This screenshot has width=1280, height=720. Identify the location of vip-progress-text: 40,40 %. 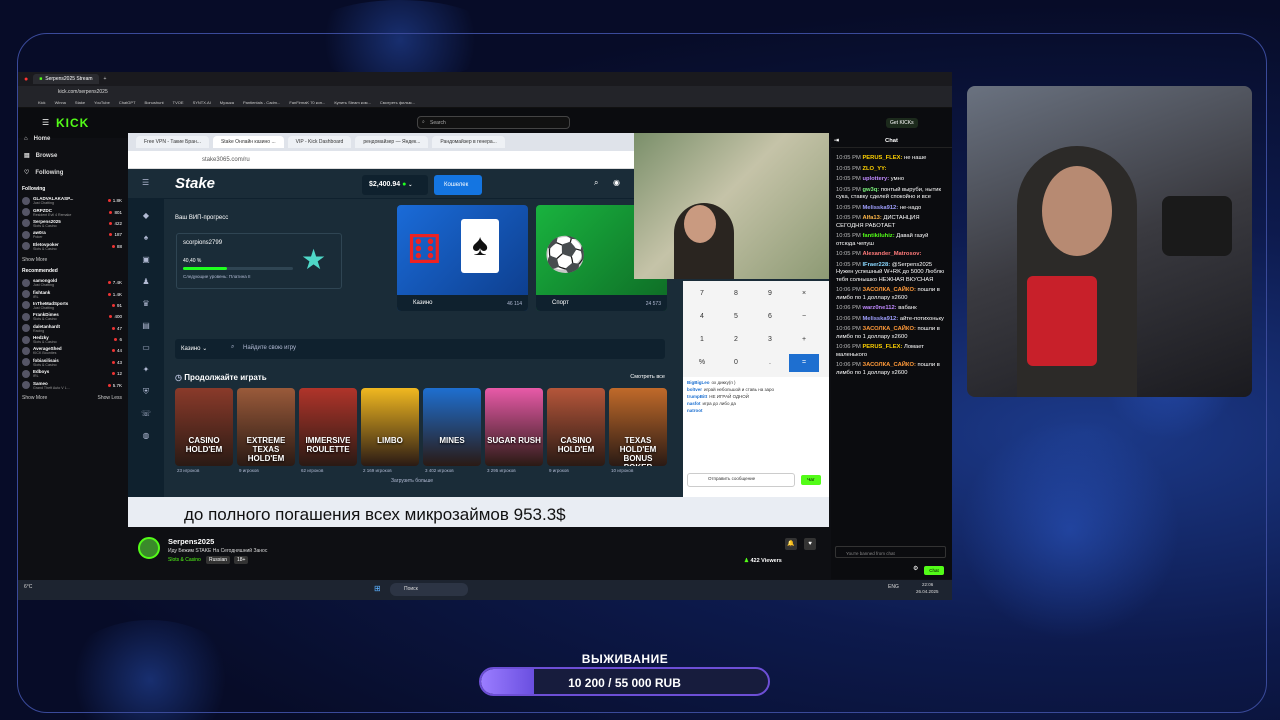
(192, 261).